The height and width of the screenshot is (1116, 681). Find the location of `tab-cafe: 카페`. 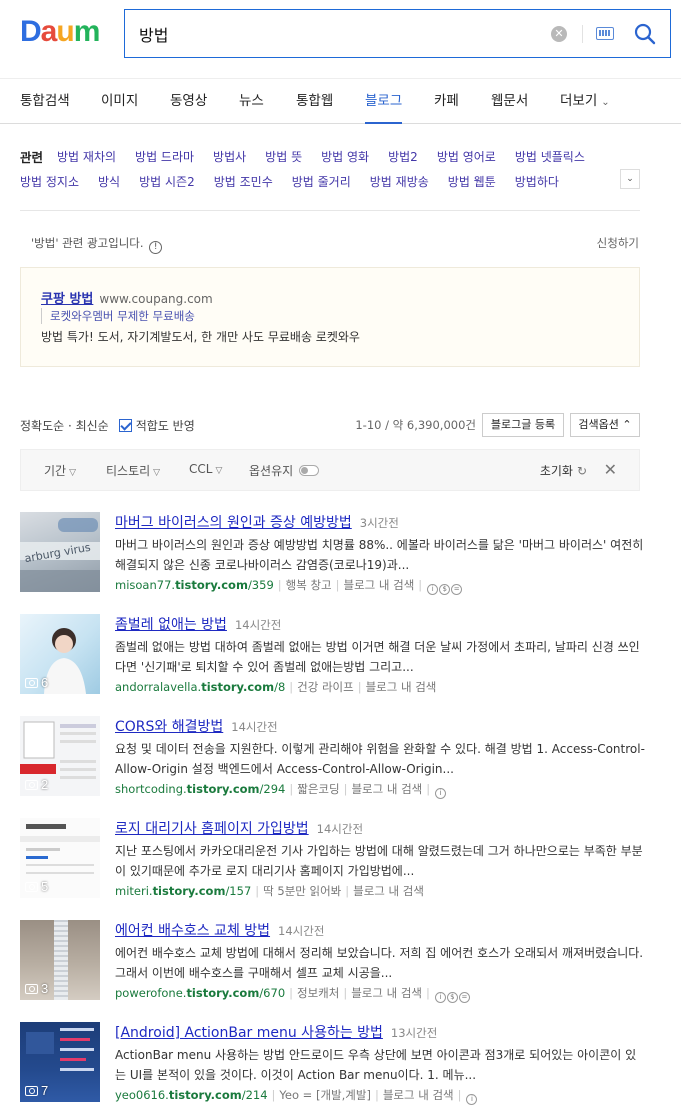

tab-cafe: 카페 is located at coordinates (446, 101).